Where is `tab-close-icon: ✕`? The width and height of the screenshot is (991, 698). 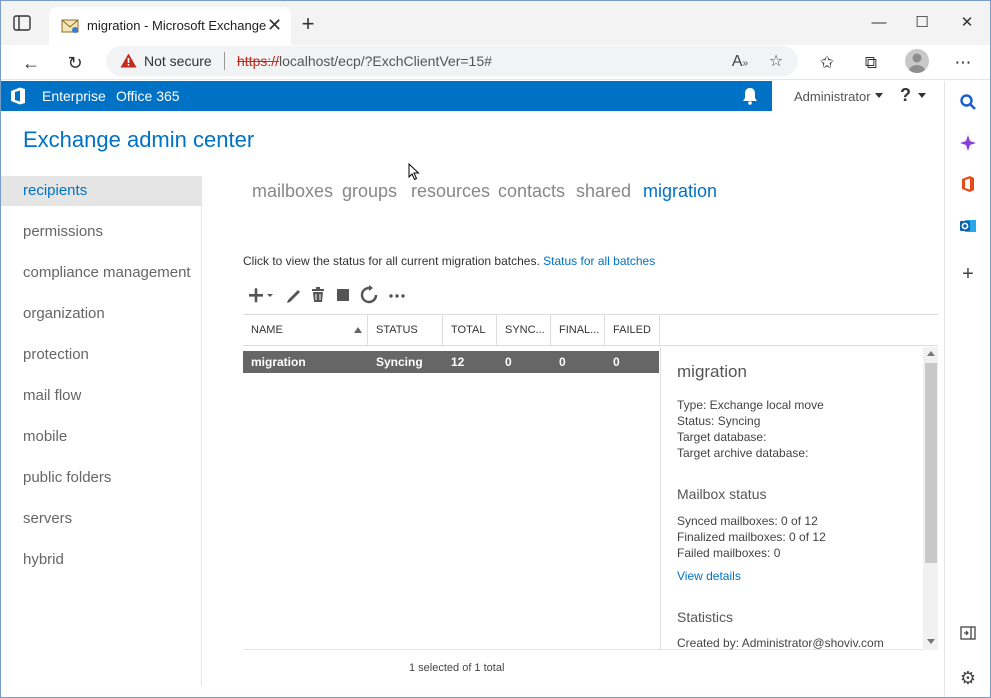 tab-close-icon: ✕ is located at coordinates (274, 25).